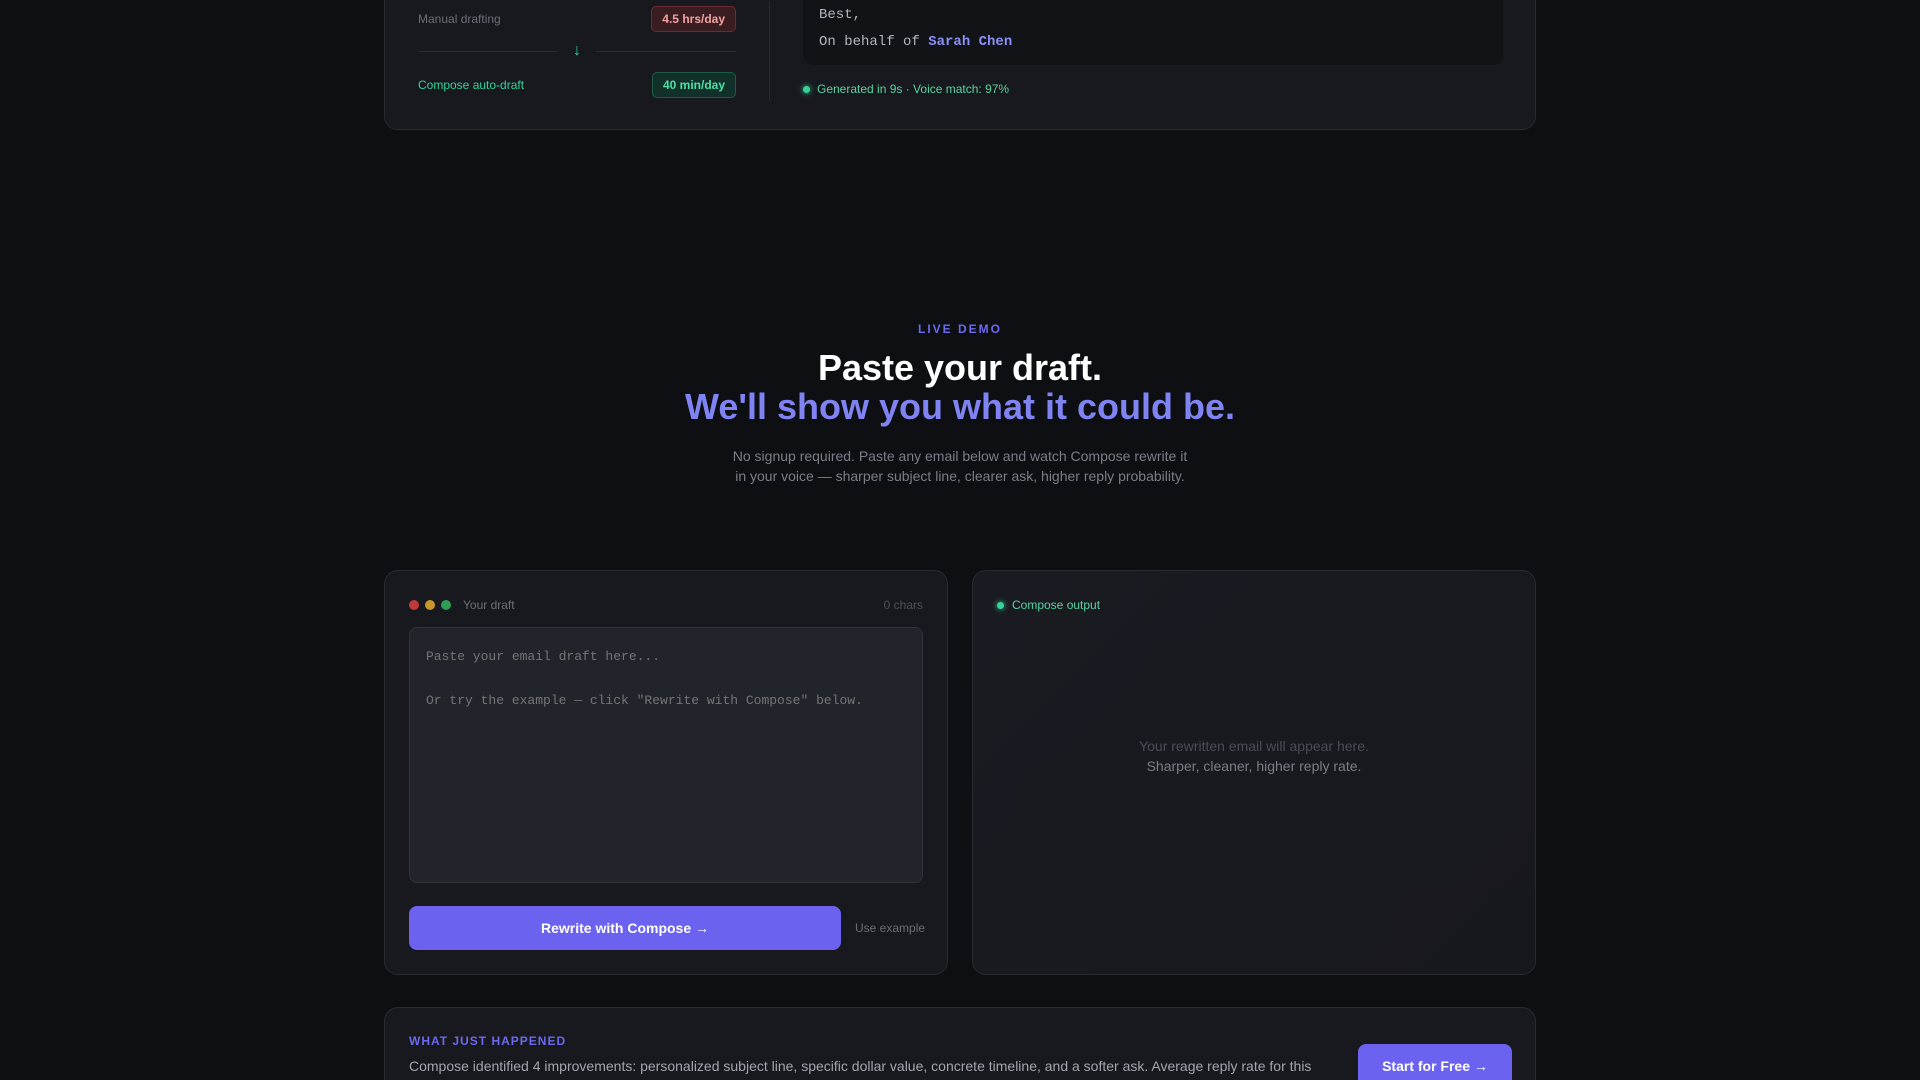 The width and height of the screenshot is (1920, 1080). What do you see at coordinates (471, 85) in the screenshot?
I see `compose-autodraft-label: Compose auto-draft` at bounding box center [471, 85].